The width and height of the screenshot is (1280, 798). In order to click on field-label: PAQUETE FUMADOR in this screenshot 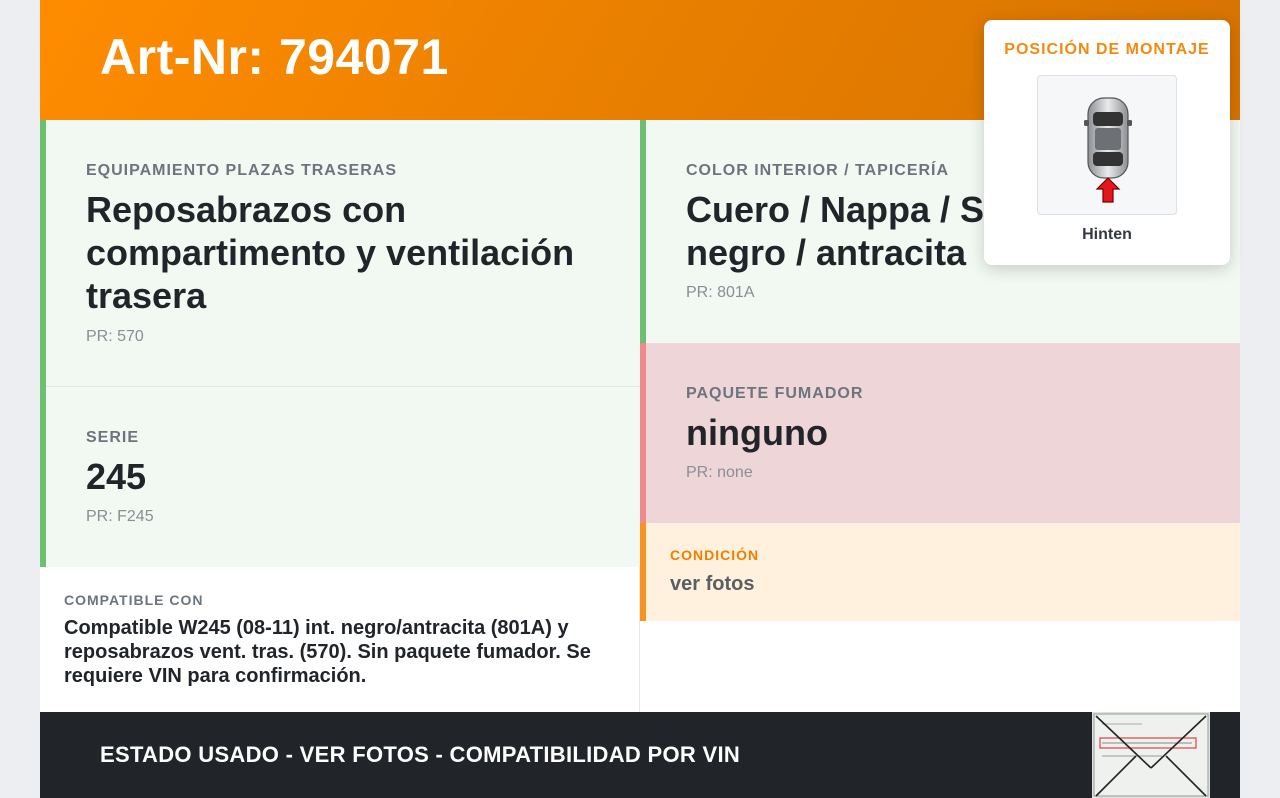, I will do `click(775, 393)`.